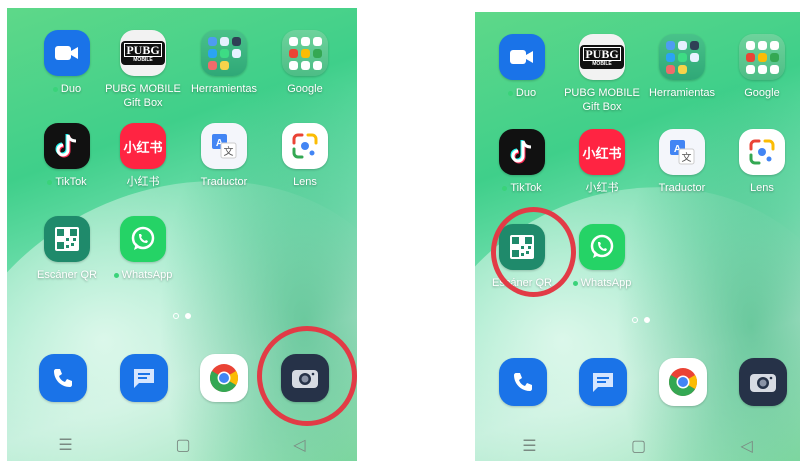  What do you see at coordinates (763, 382) in the screenshot?
I see `camera-icon` at bounding box center [763, 382].